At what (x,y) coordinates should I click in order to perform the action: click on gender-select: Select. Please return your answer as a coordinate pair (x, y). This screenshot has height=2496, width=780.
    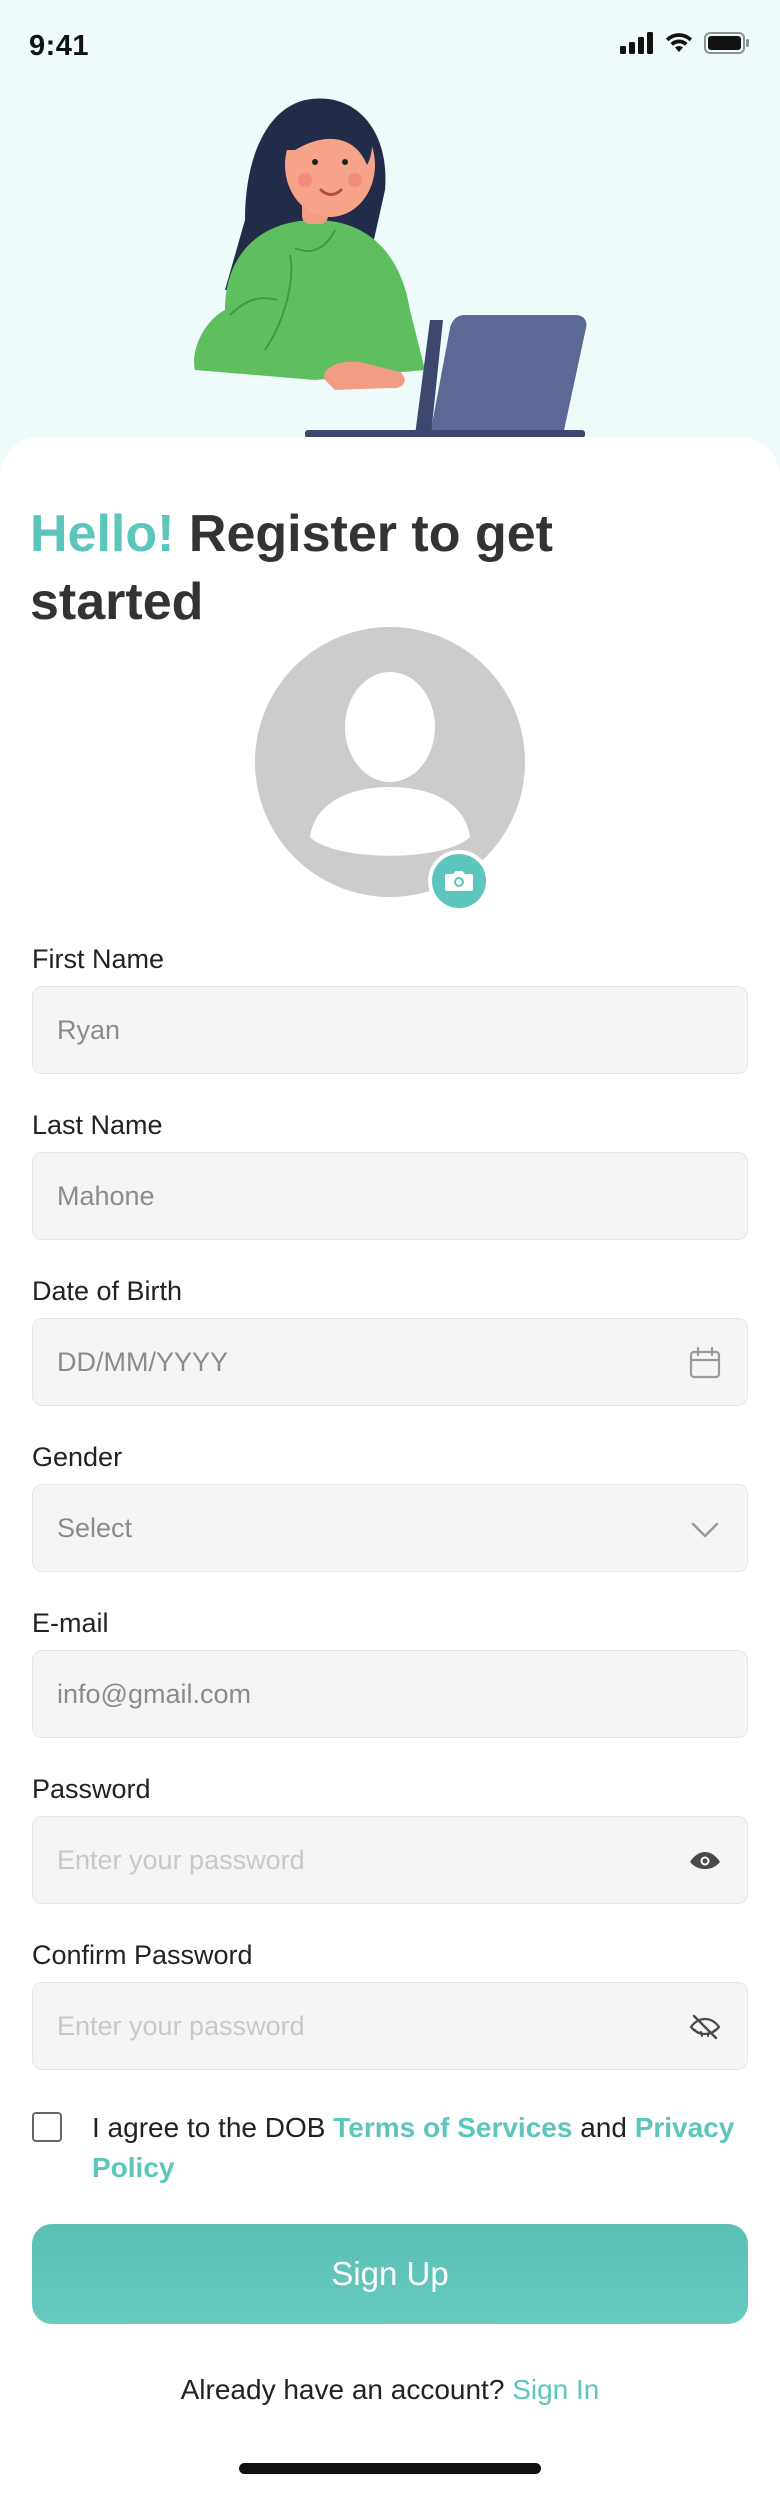
    Looking at the image, I should click on (390, 1528).